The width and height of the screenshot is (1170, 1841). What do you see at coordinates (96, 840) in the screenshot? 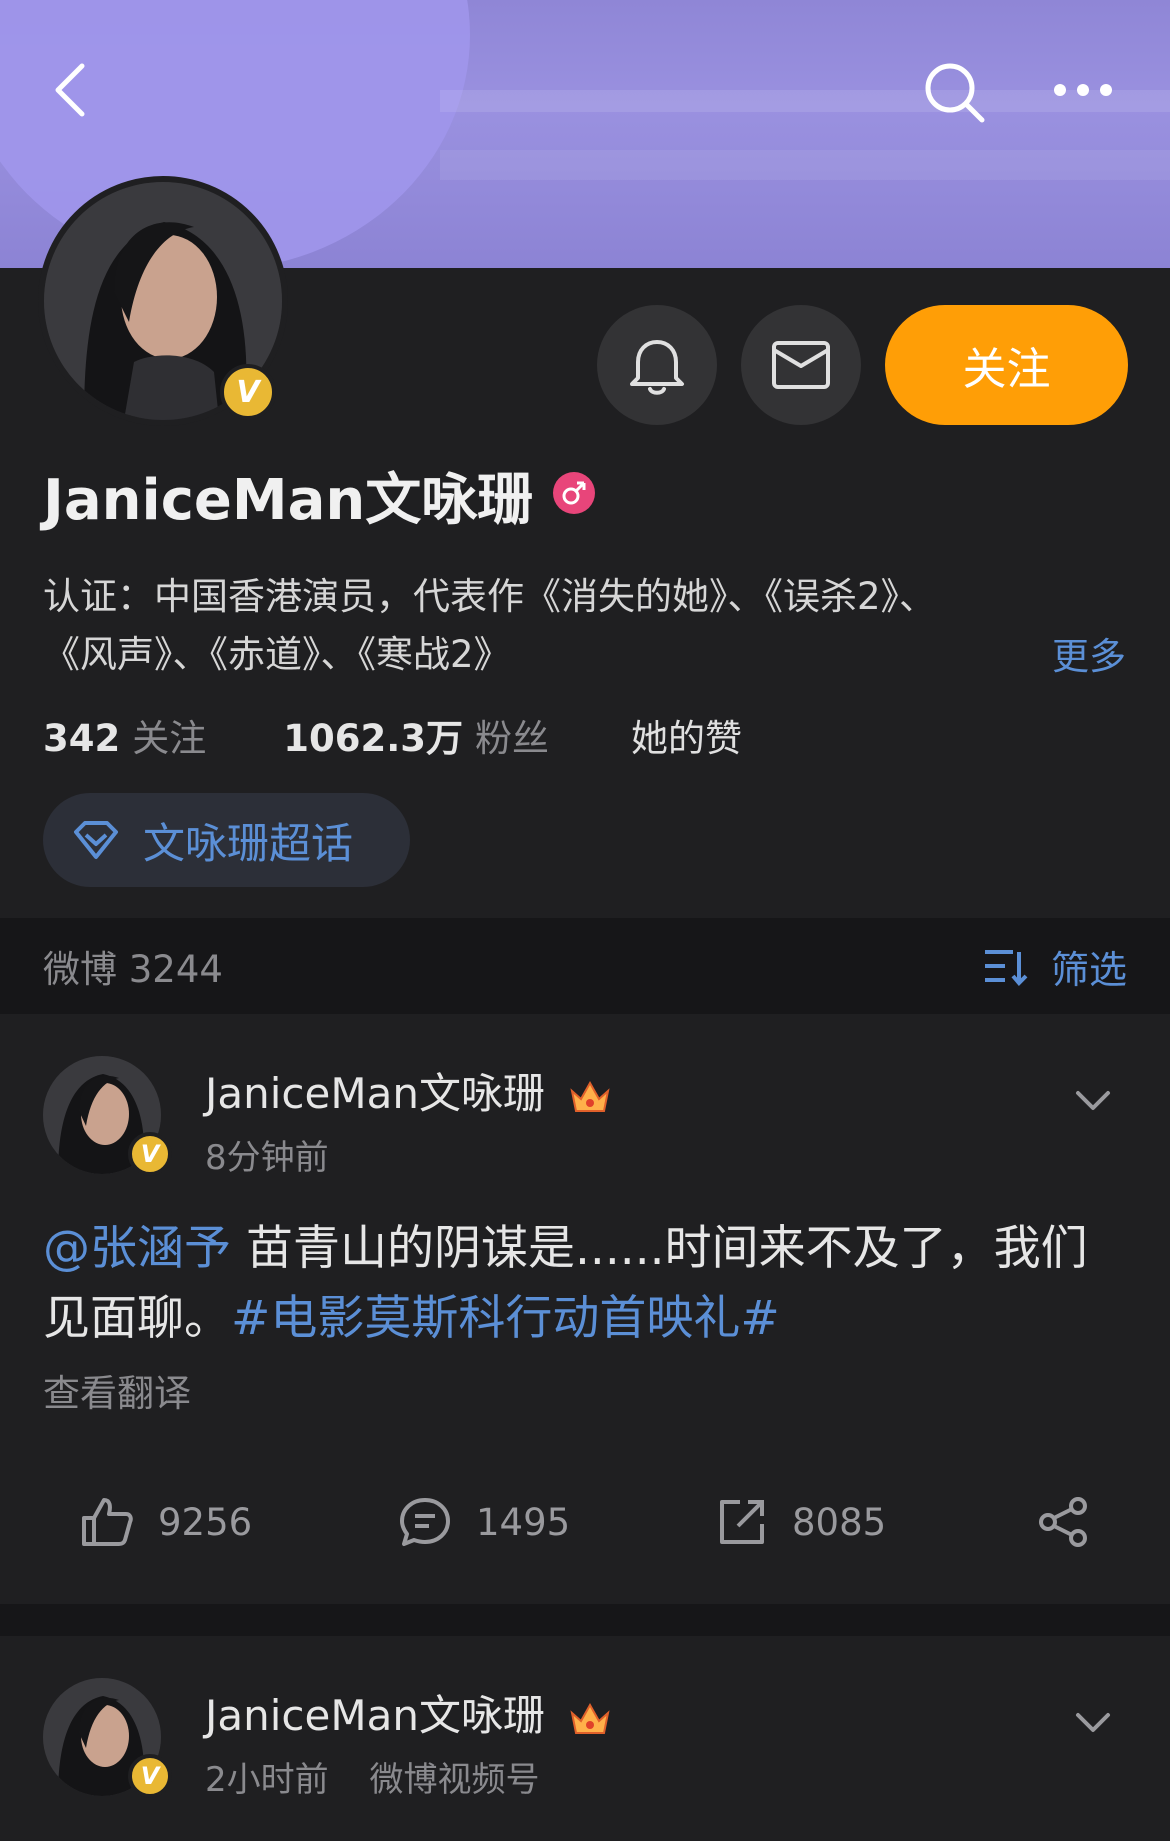
I see `diamond-icon` at bounding box center [96, 840].